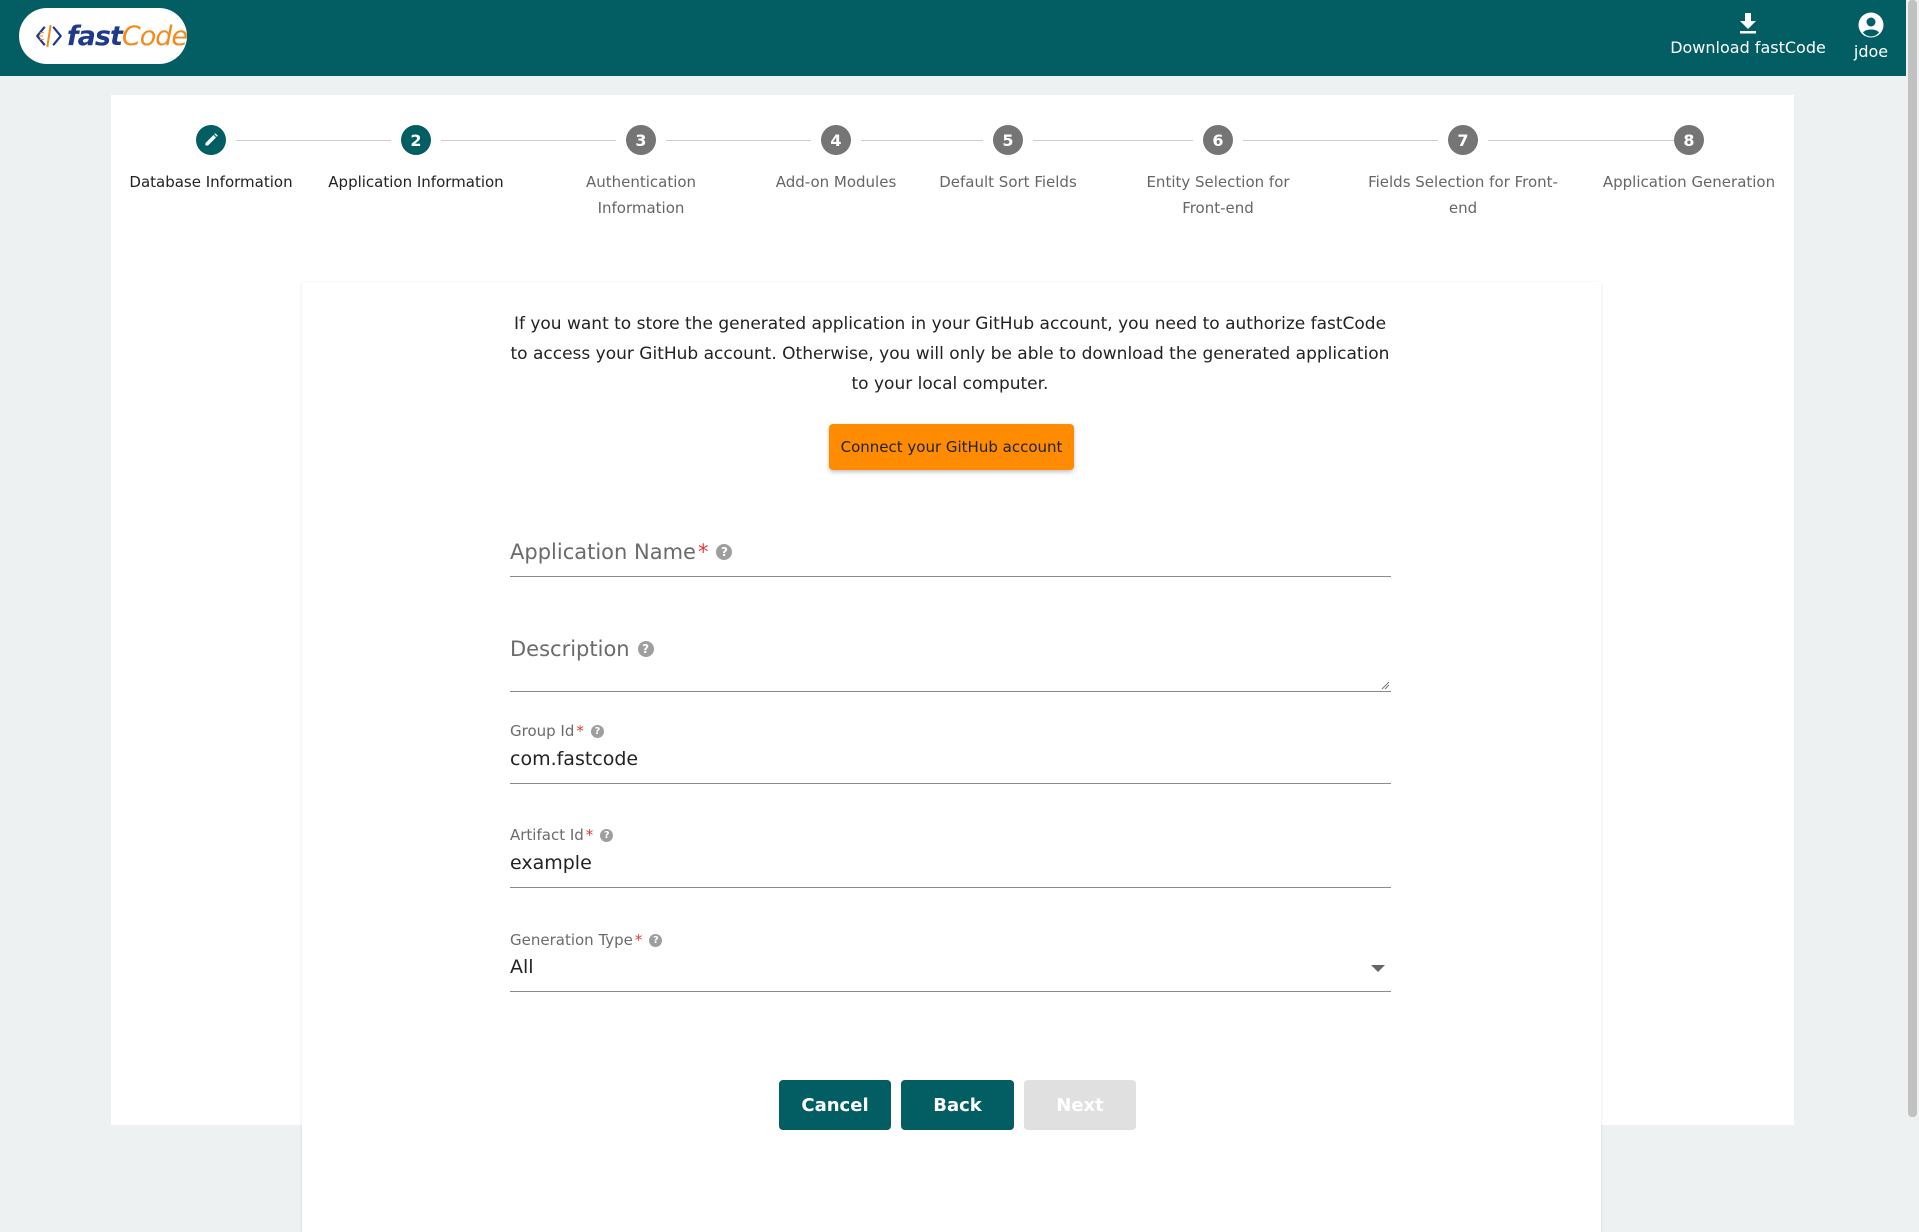 This screenshot has height=1232, width=1919. What do you see at coordinates (416, 140) in the screenshot?
I see `step-2-indicator: 2` at bounding box center [416, 140].